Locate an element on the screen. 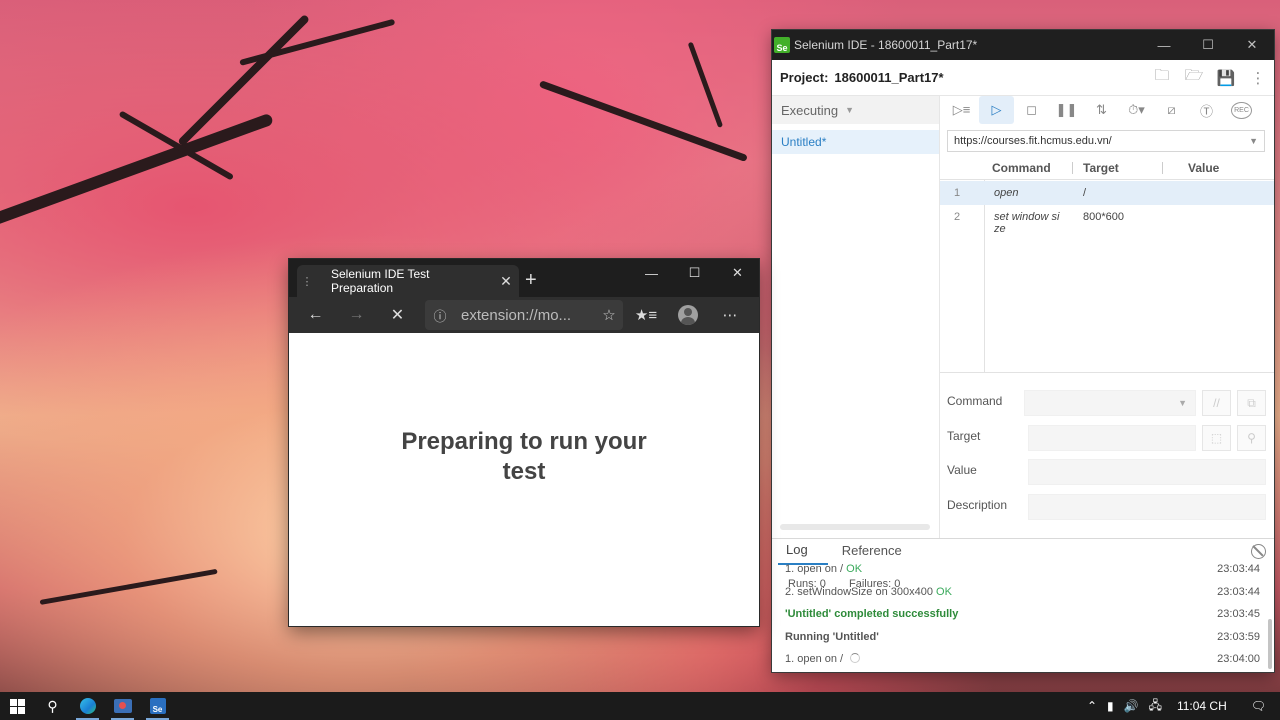 This screenshot has width=1280, height=720. executing-label: Executing is located at coordinates (810, 110).